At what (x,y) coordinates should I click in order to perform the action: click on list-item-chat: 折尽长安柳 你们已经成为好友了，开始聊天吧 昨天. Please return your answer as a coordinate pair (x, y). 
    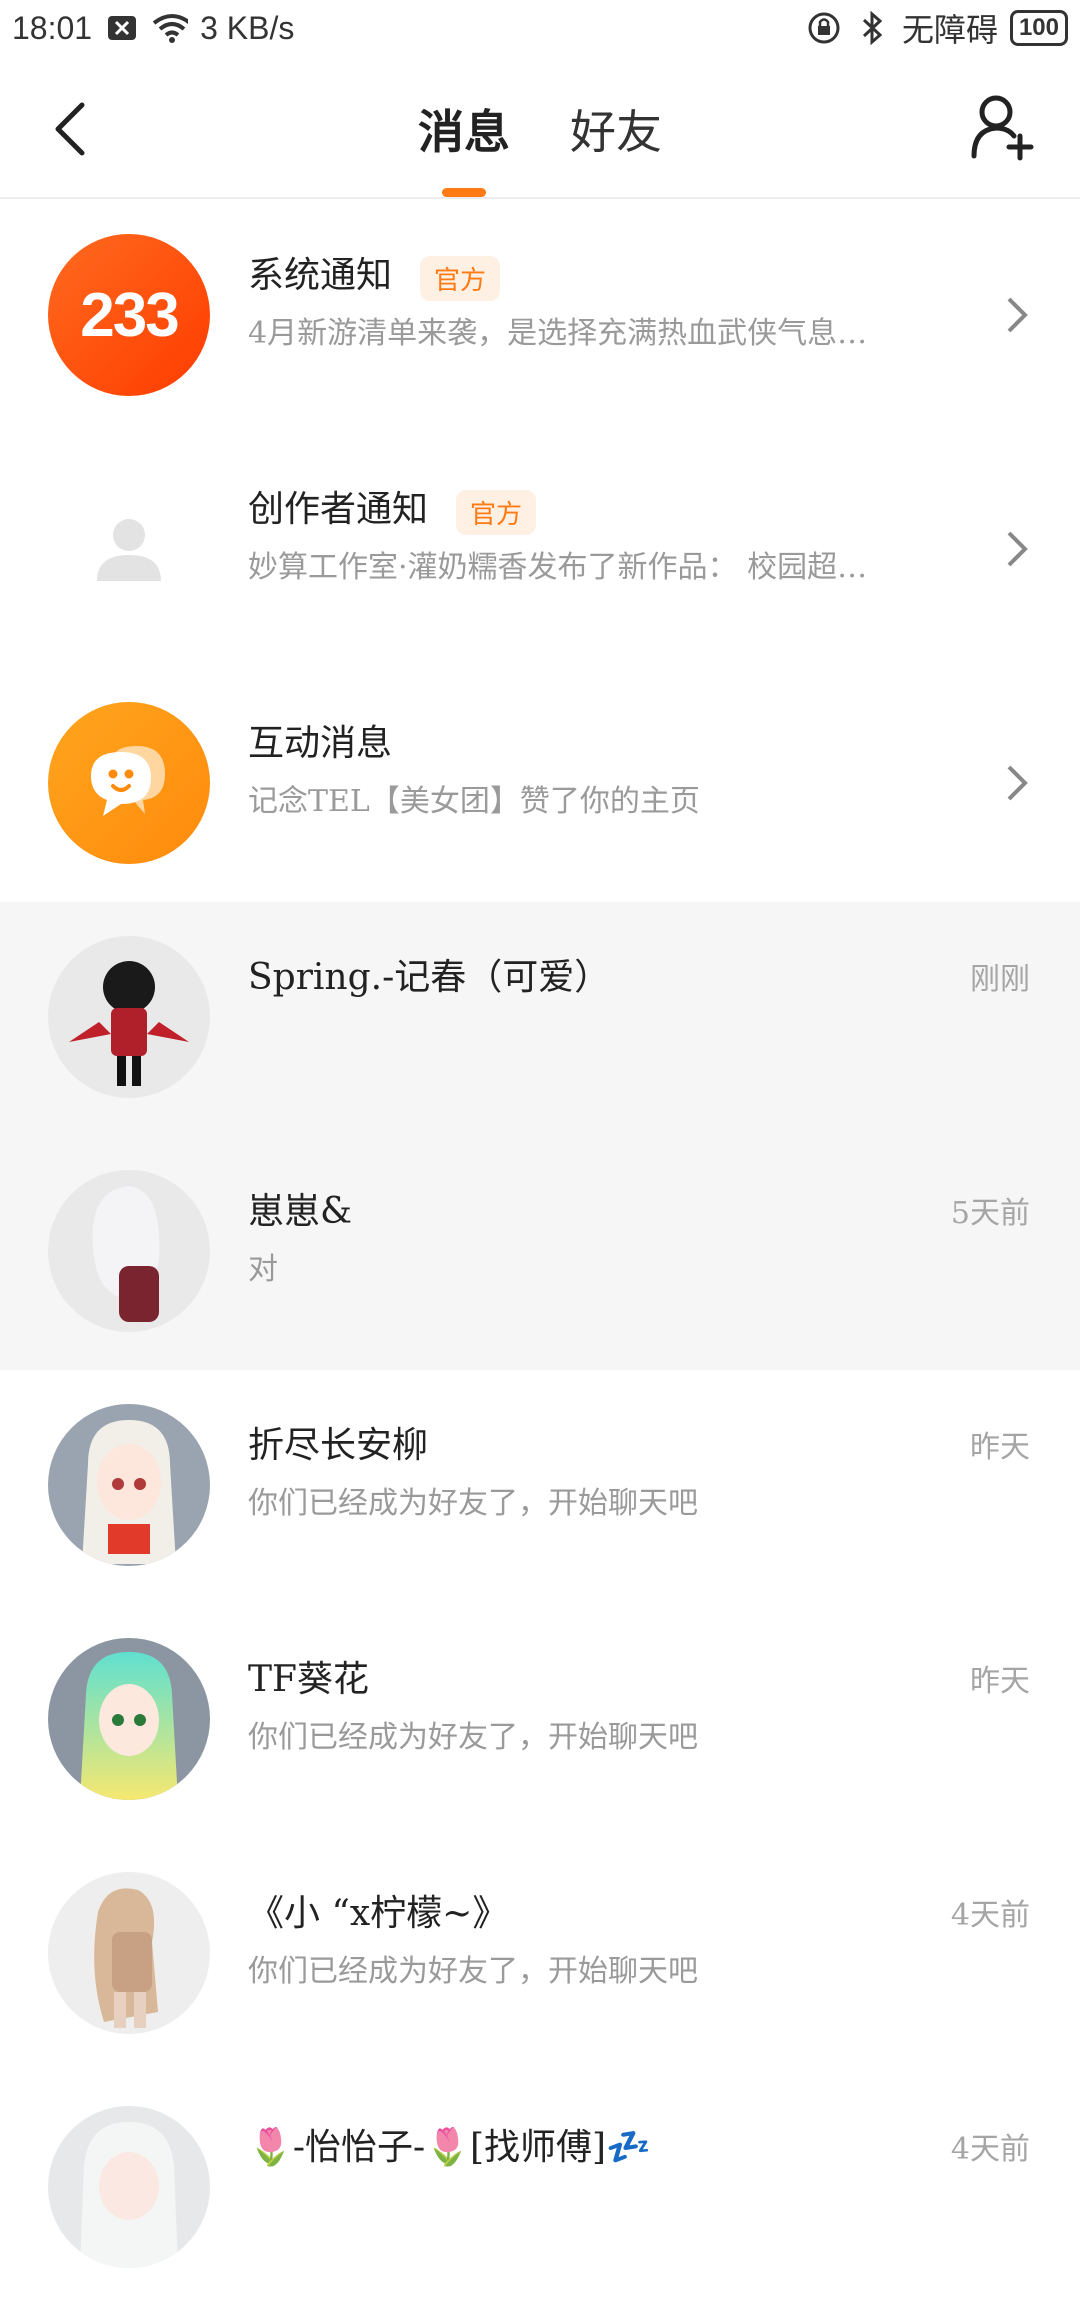
    Looking at the image, I should click on (540, 1487).